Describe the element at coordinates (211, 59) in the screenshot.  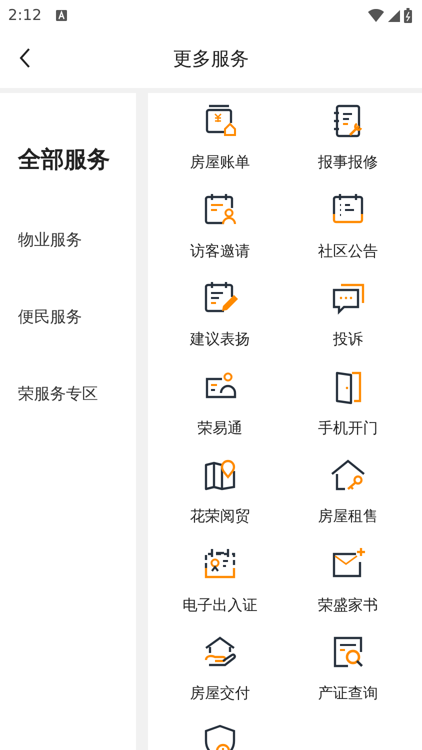
I see `page-title: 更多服务` at that location.